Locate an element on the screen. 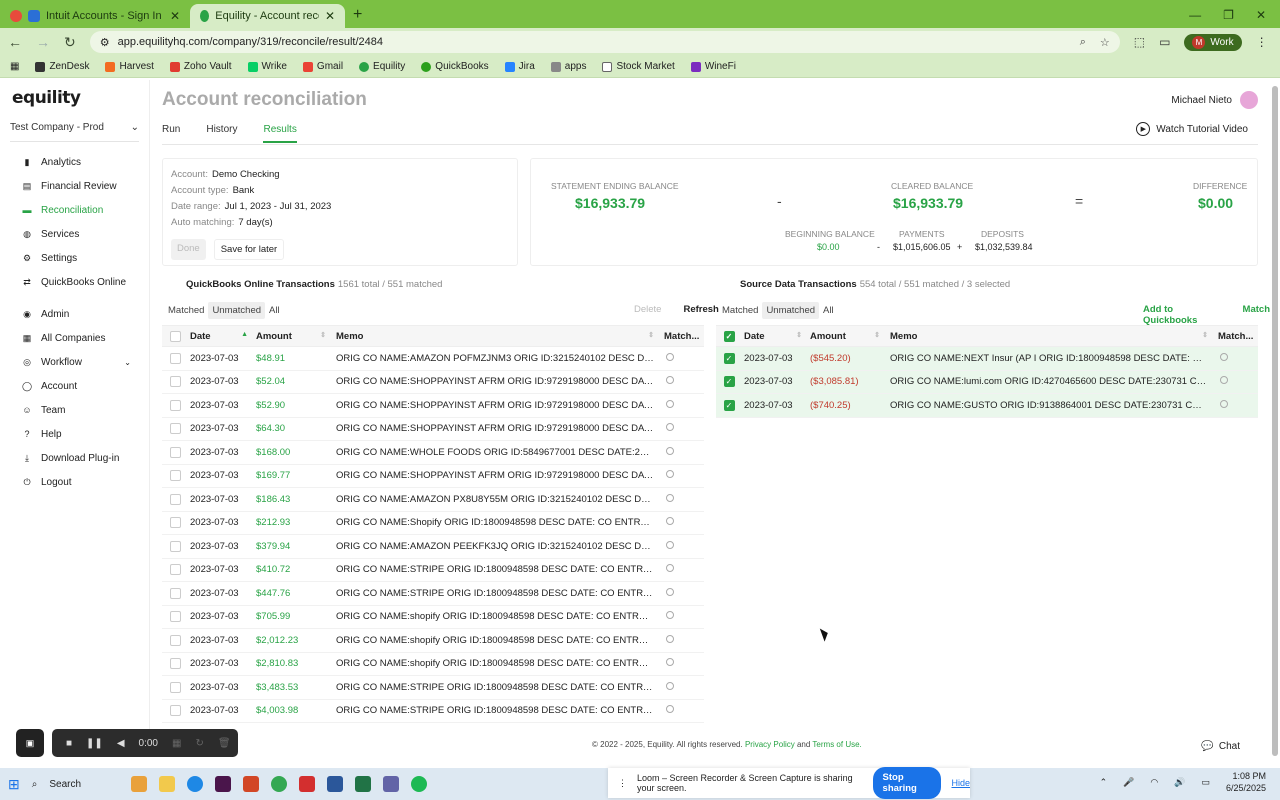  word-icon is located at coordinates (335, 784).